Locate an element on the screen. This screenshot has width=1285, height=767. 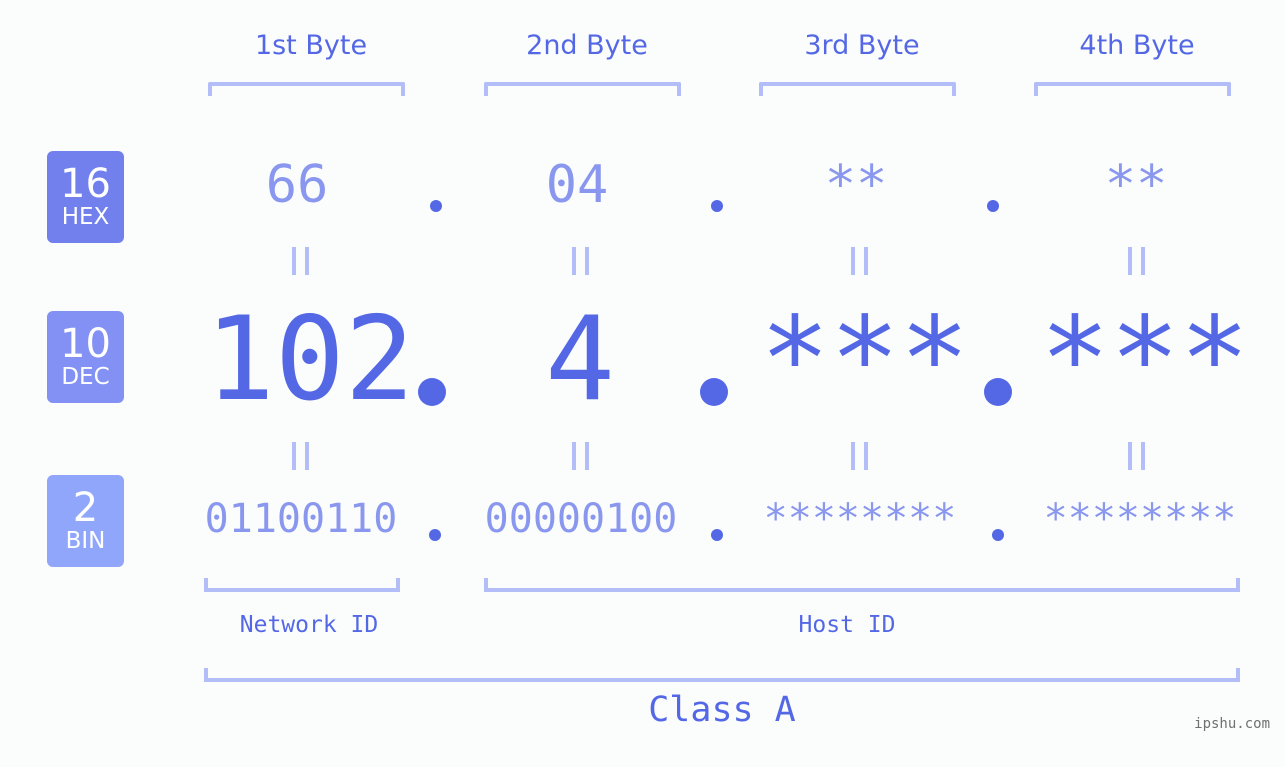
hex-value-2: 04 is located at coordinates (577, 185).